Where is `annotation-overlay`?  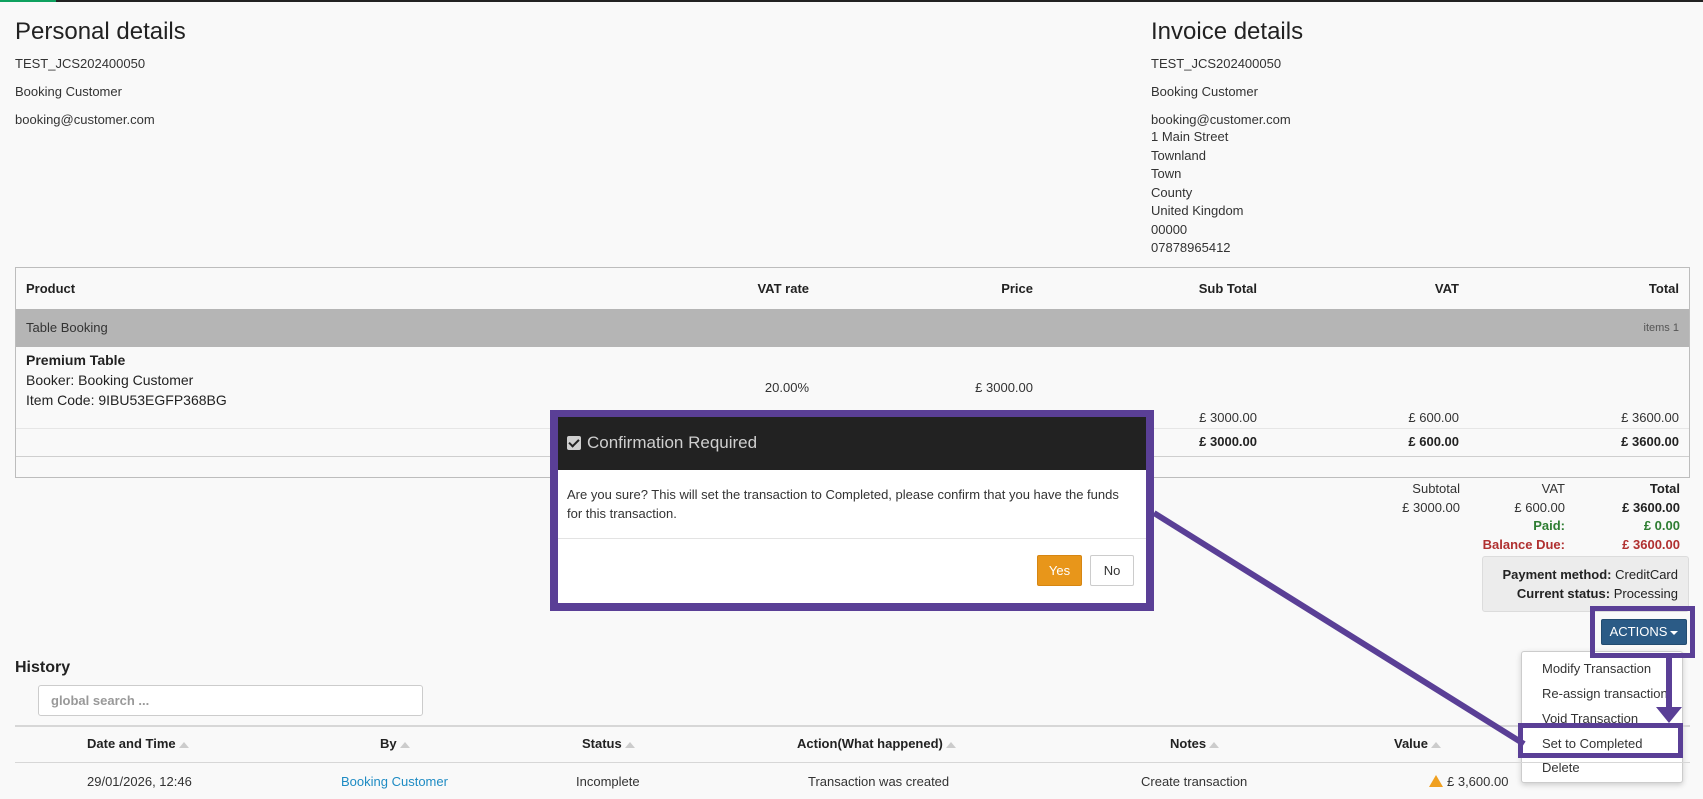 annotation-overlay is located at coordinates (1417, 628).